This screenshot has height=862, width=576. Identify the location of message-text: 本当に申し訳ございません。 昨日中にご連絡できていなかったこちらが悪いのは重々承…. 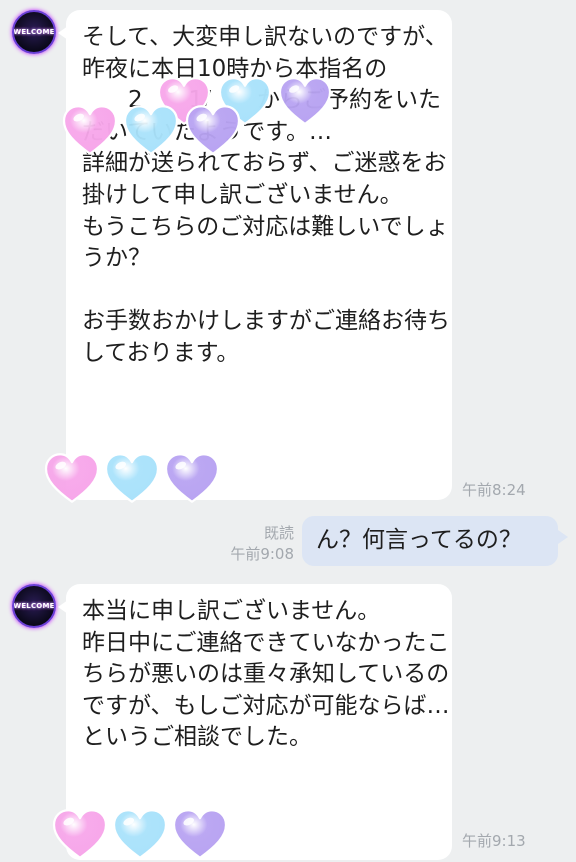
(266, 674).